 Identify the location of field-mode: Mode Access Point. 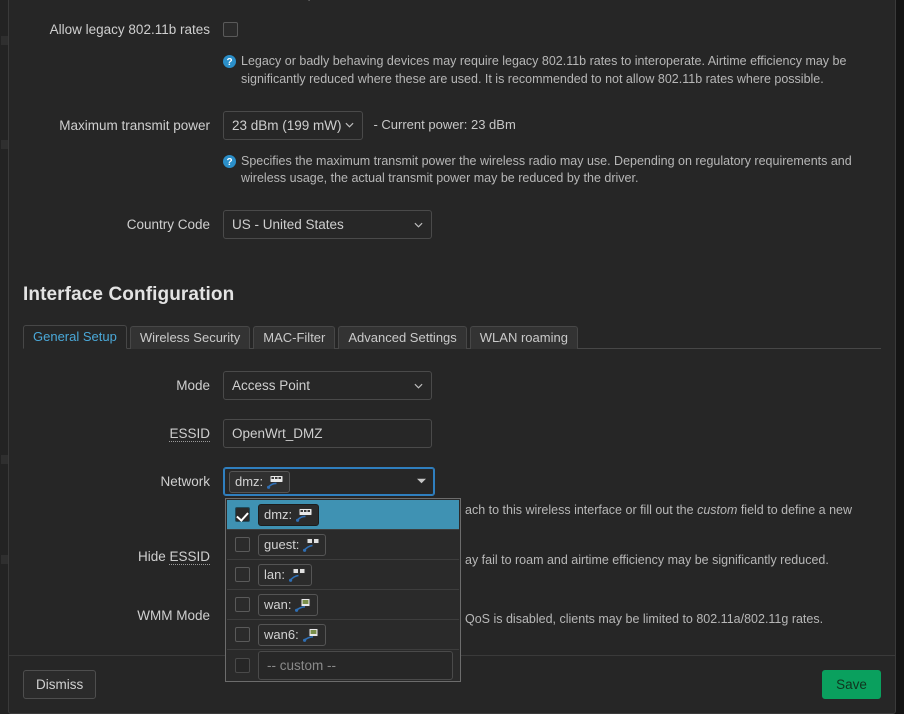
(452, 385).